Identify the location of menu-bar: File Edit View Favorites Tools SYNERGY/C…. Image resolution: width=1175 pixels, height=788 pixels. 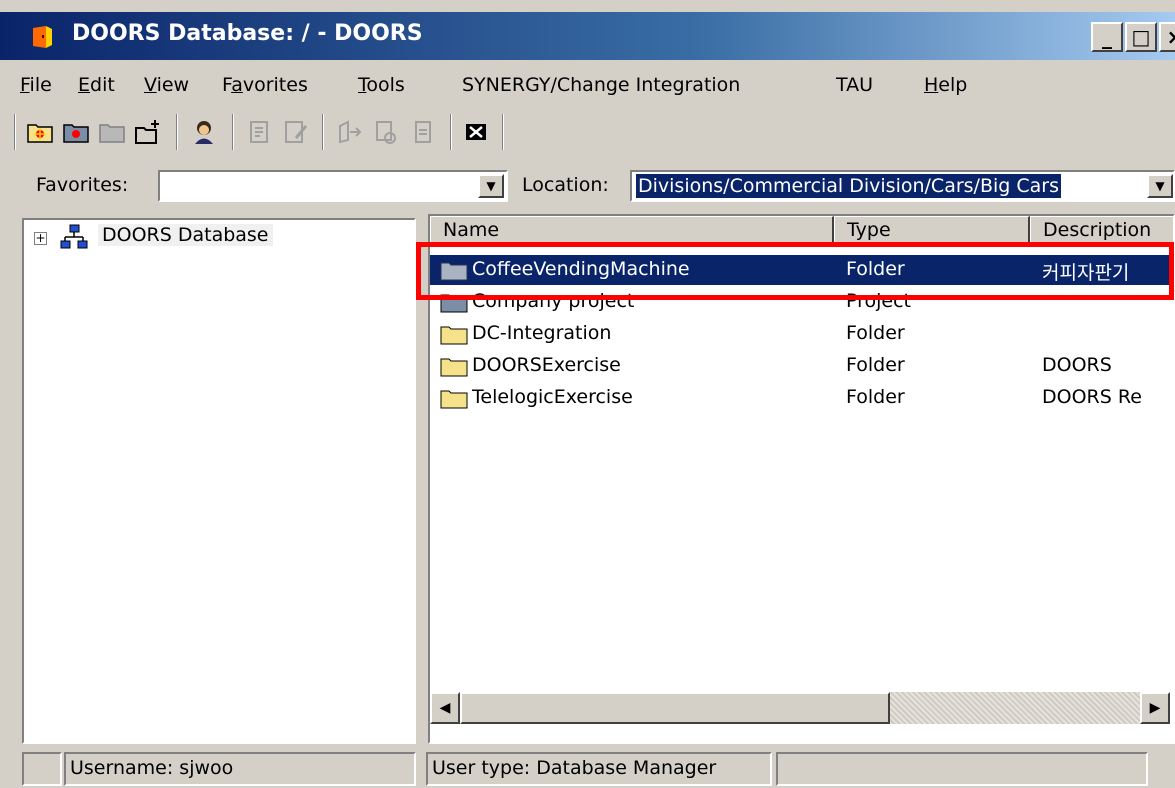
(587, 84).